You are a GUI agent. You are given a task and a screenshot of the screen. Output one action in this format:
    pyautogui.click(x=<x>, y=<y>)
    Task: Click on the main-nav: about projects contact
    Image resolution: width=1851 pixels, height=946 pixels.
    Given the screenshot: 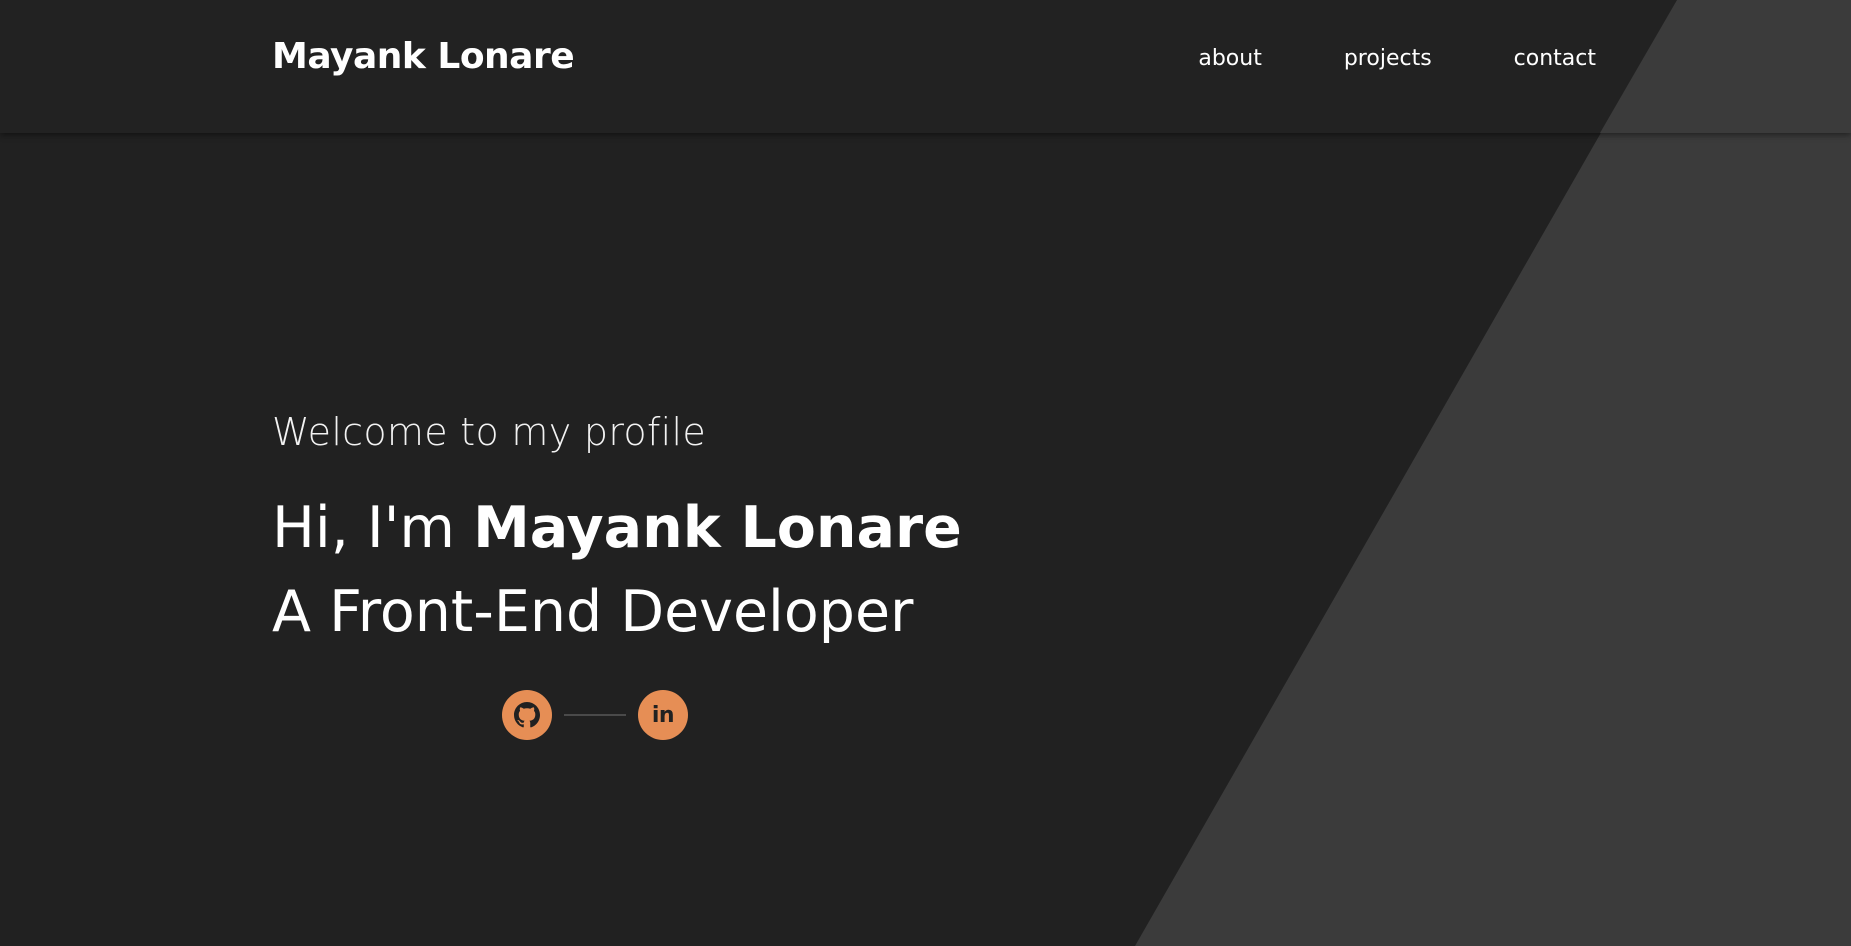 What is the action you would take?
    pyautogui.click(x=1356, y=58)
    